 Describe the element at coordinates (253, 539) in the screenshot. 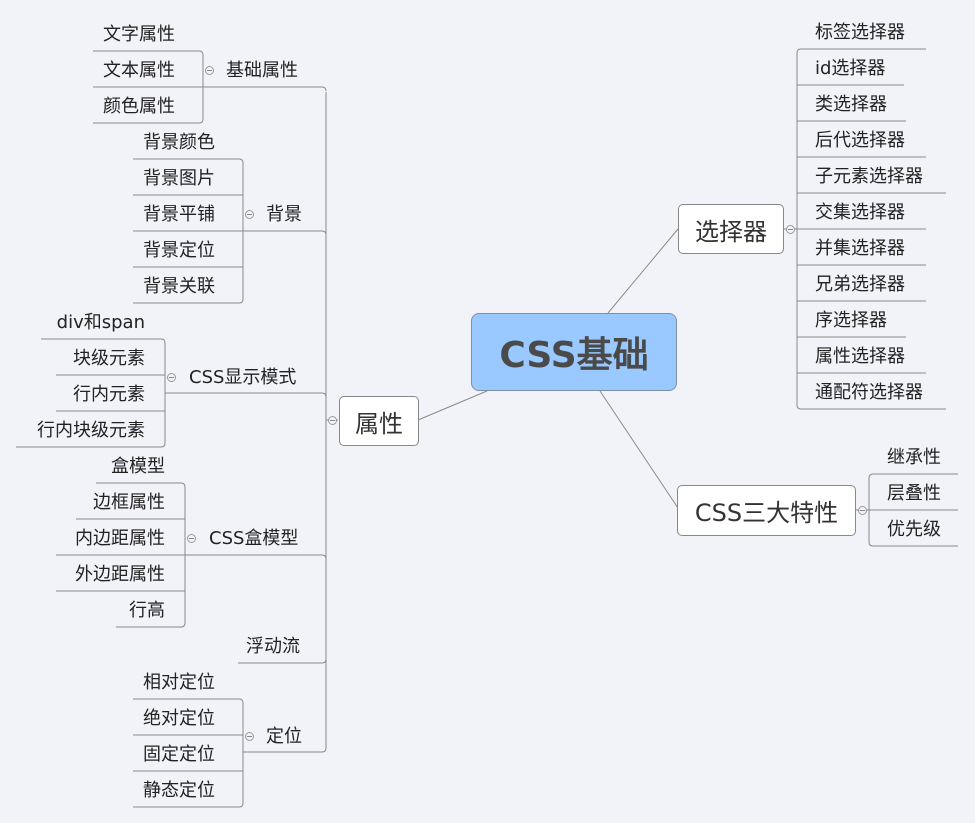

I see `group-box-model: CSS盒模型` at that location.